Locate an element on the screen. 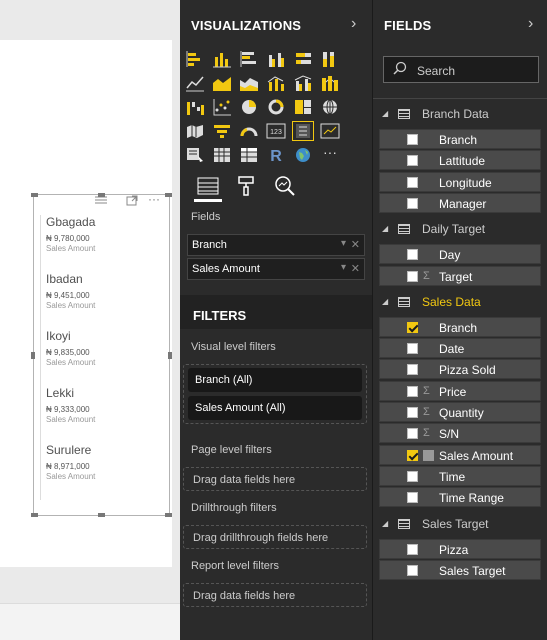 The width and height of the screenshot is (547, 640). field-table-header: ◢ Daily Target is located at coordinates (460, 229).